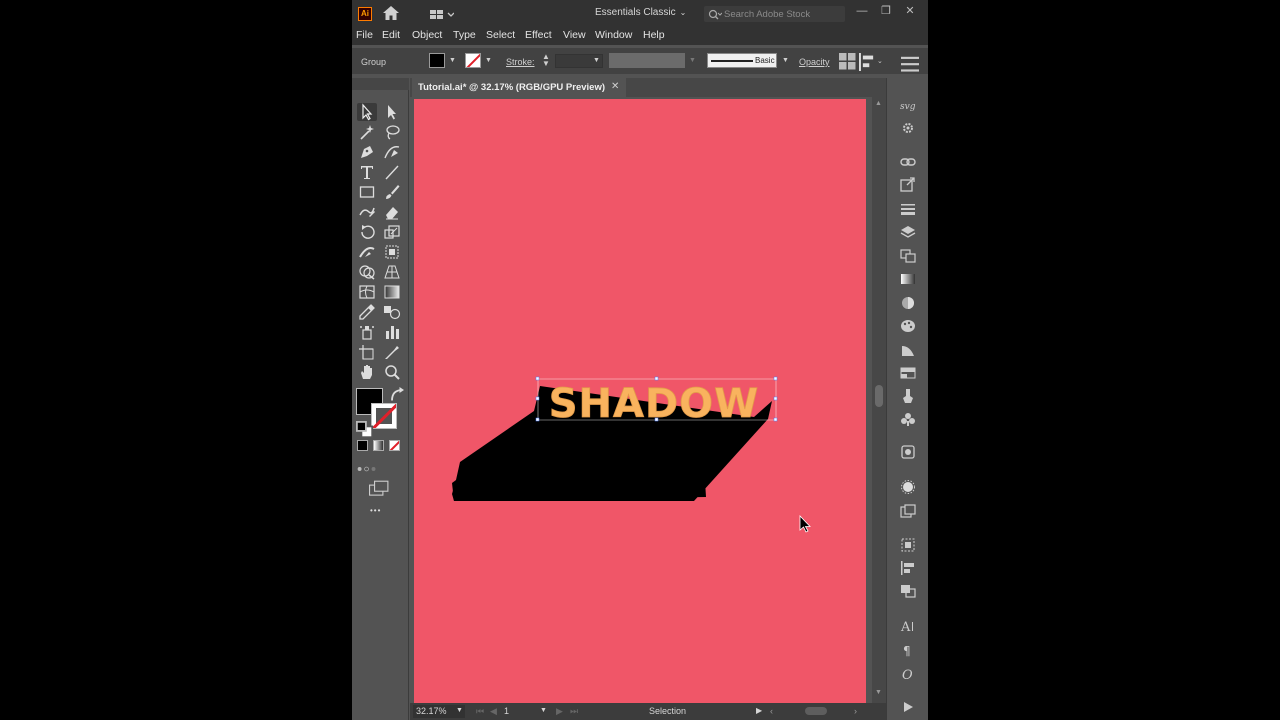  What do you see at coordinates (908, 326) in the screenshot?
I see `color-palette-icon` at bounding box center [908, 326].